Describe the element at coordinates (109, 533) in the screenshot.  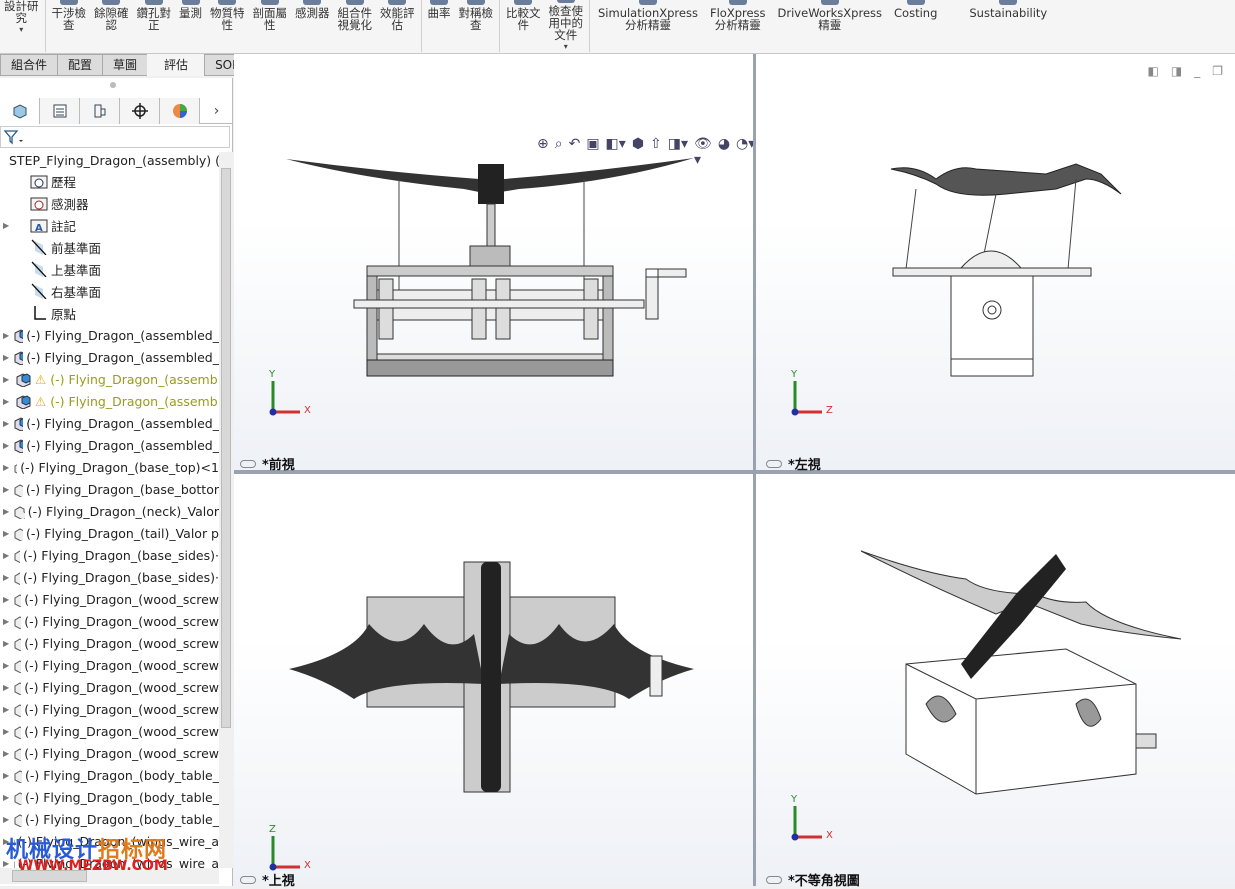
I see `tree-item: ▶ (-) Flying_Dragon_(tail)_Valor p` at that location.